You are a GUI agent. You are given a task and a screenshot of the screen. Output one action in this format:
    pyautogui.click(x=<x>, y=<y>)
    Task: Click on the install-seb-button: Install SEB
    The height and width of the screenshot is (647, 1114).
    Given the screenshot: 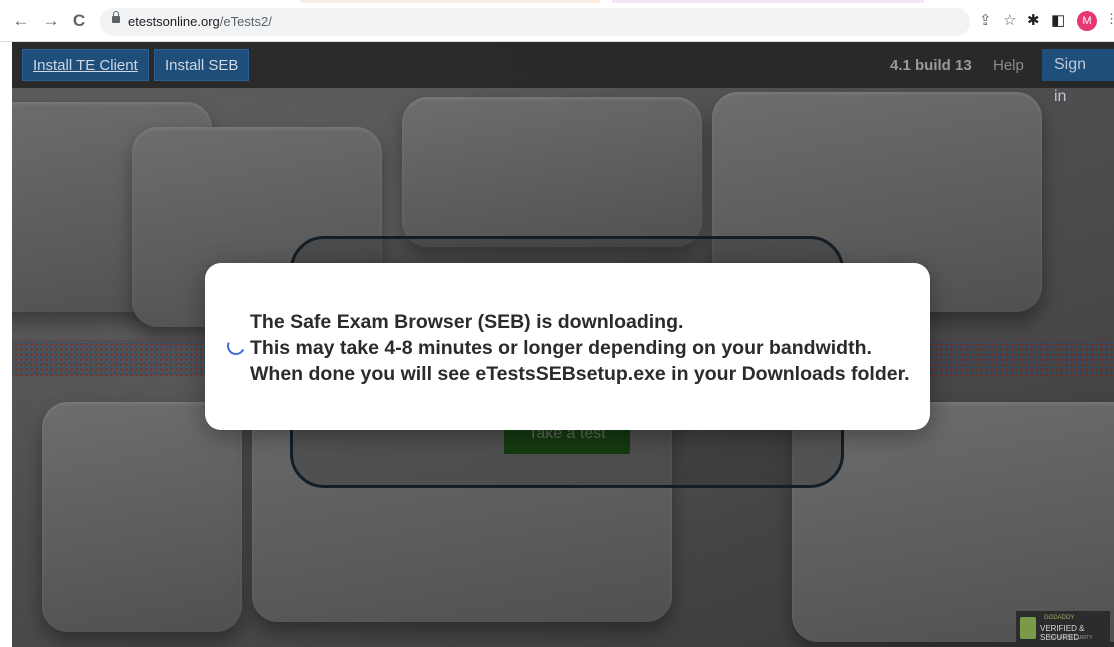 What is the action you would take?
    pyautogui.click(x=202, y=65)
    